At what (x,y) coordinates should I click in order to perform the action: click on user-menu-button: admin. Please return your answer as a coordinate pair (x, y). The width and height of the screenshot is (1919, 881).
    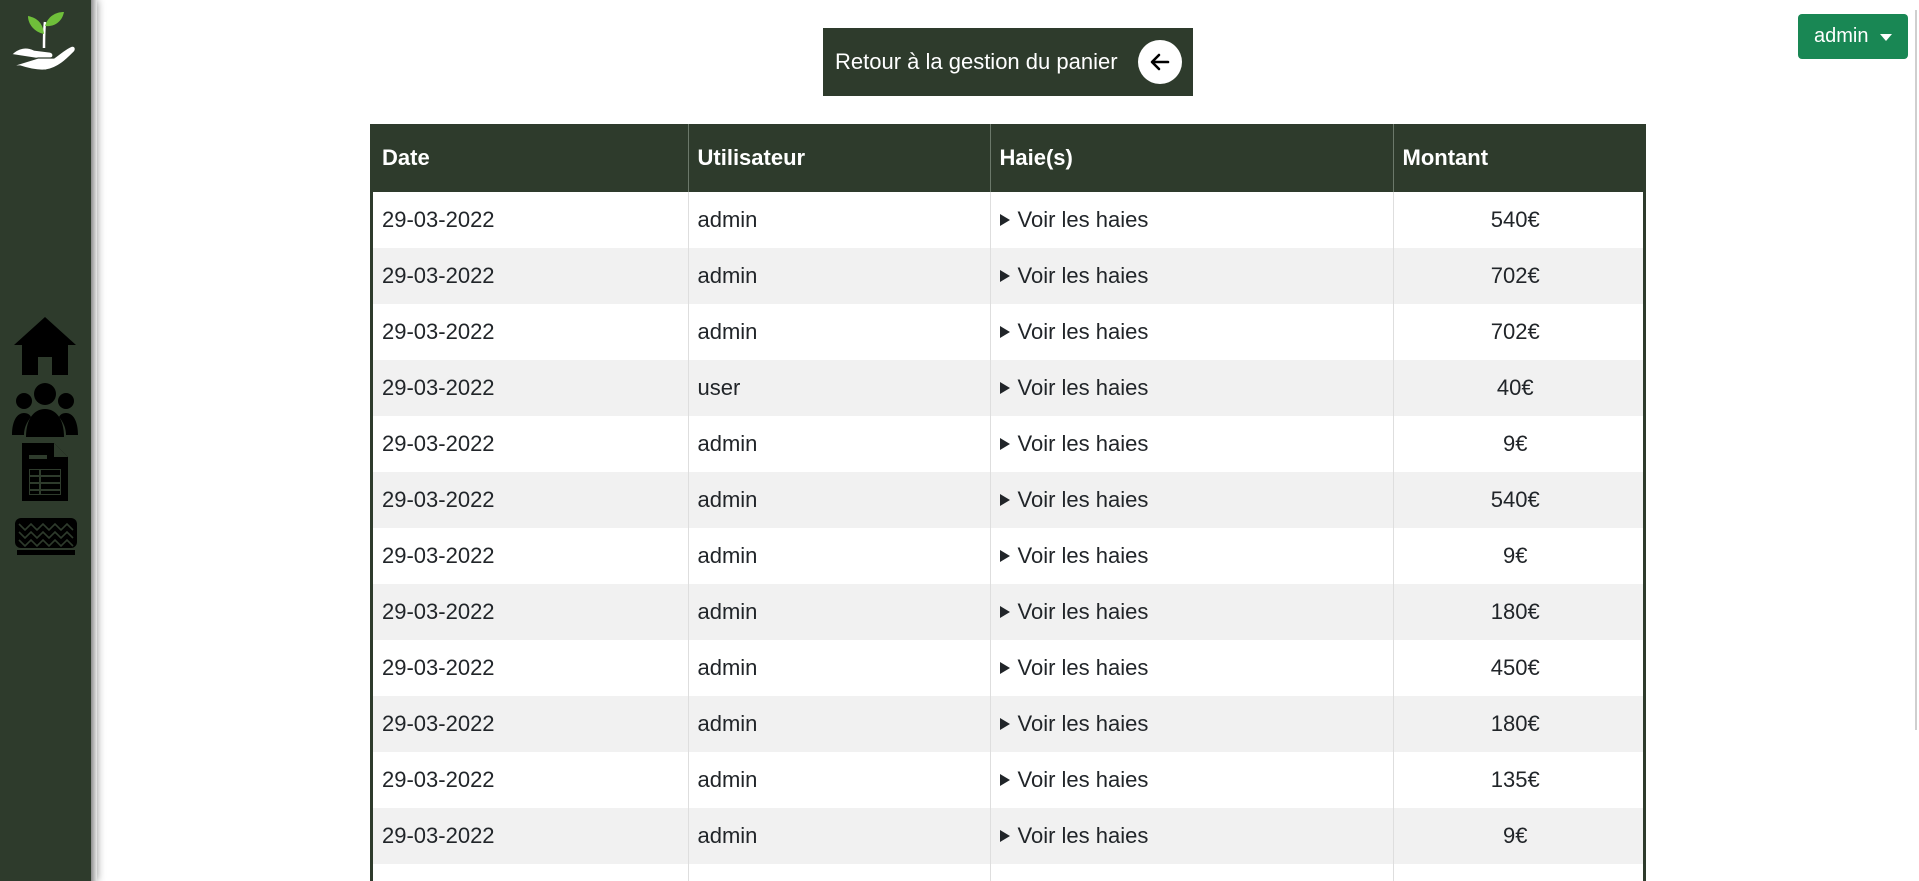
    Looking at the image, I should click on (1853, 36).